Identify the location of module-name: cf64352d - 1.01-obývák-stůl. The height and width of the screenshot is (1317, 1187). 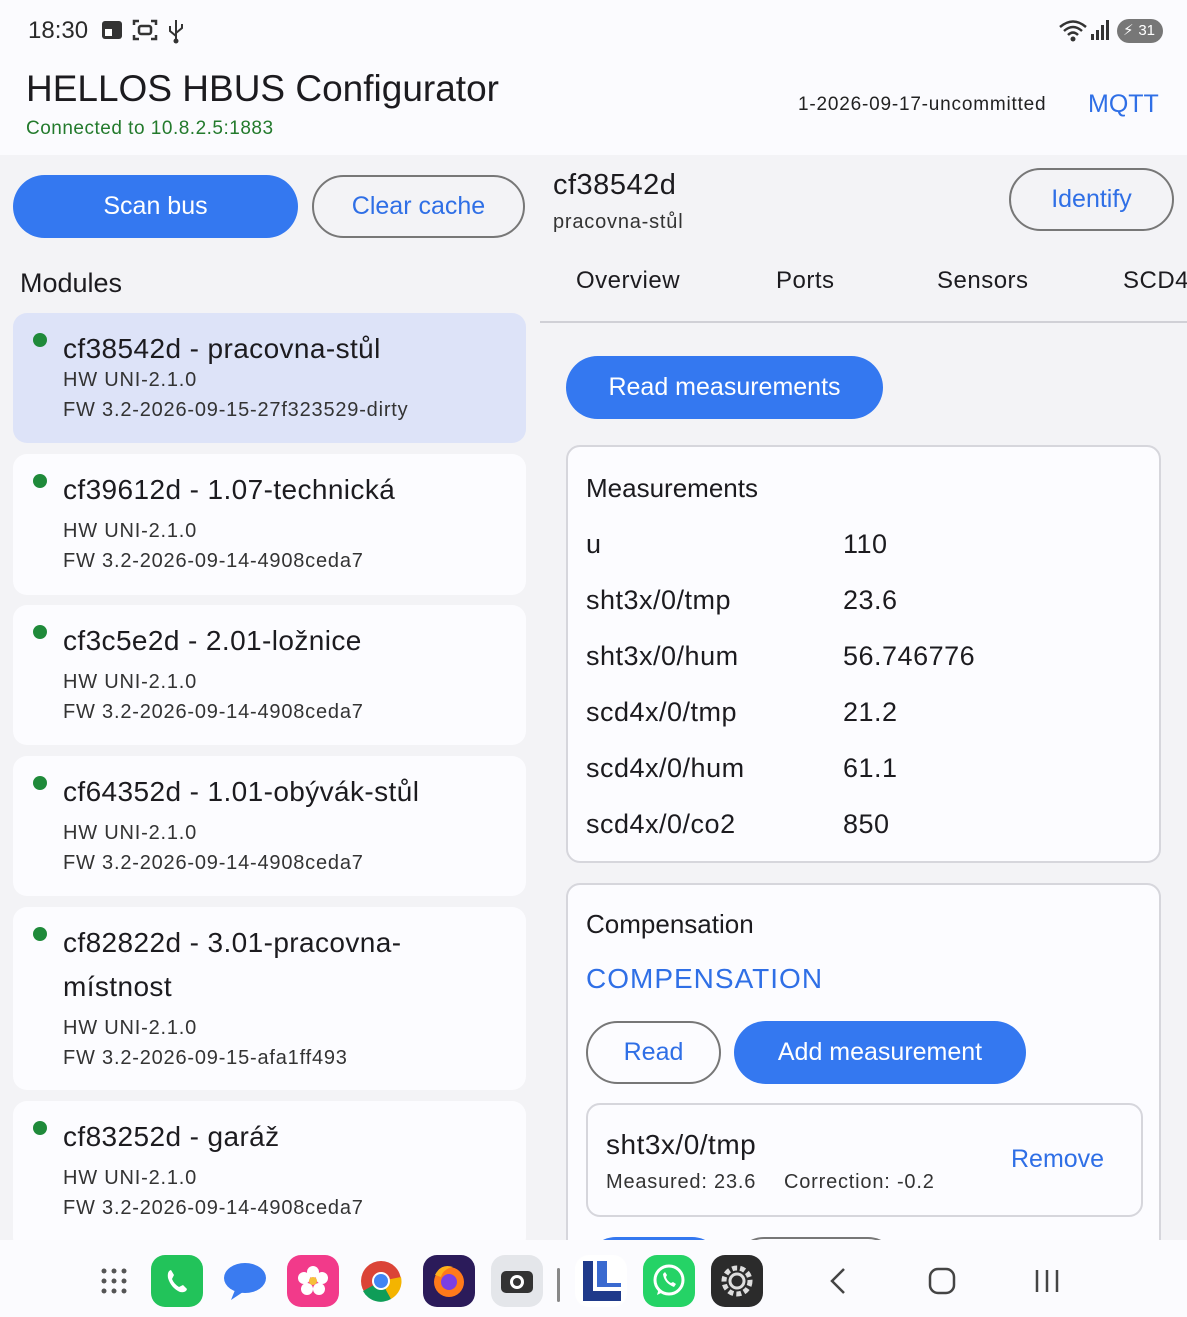
(241, 791).